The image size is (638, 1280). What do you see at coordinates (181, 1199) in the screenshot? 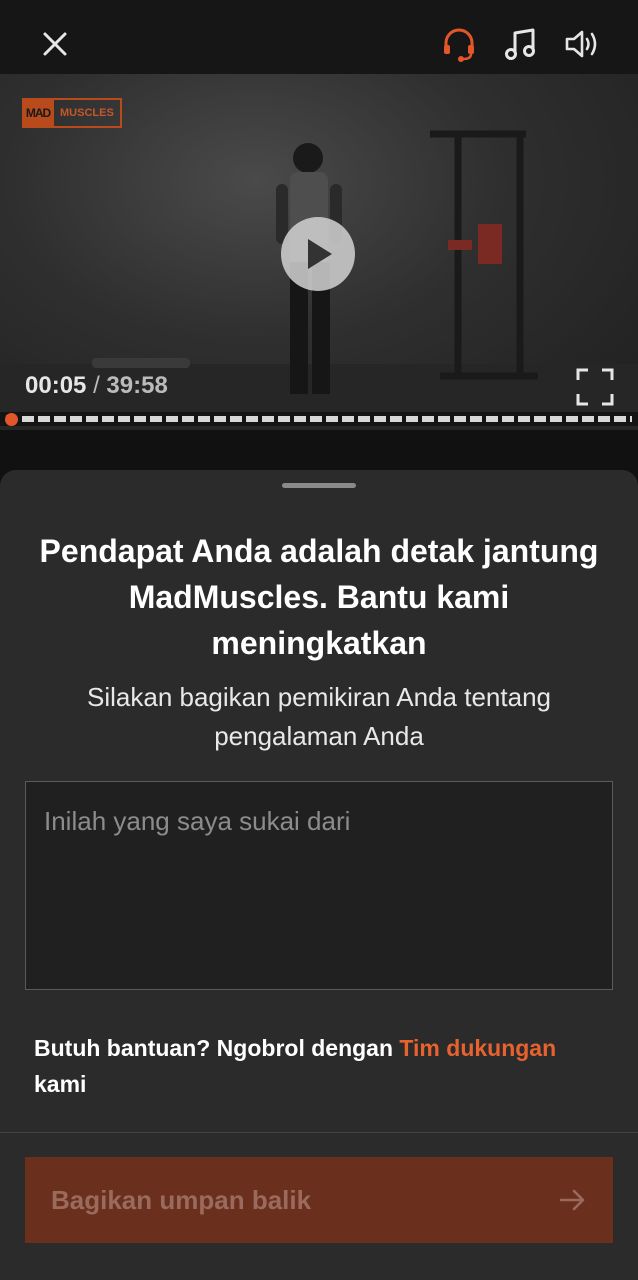
I see `share-feedback-label: Bagikan umpan balik` at bounding box center [181, 1199].